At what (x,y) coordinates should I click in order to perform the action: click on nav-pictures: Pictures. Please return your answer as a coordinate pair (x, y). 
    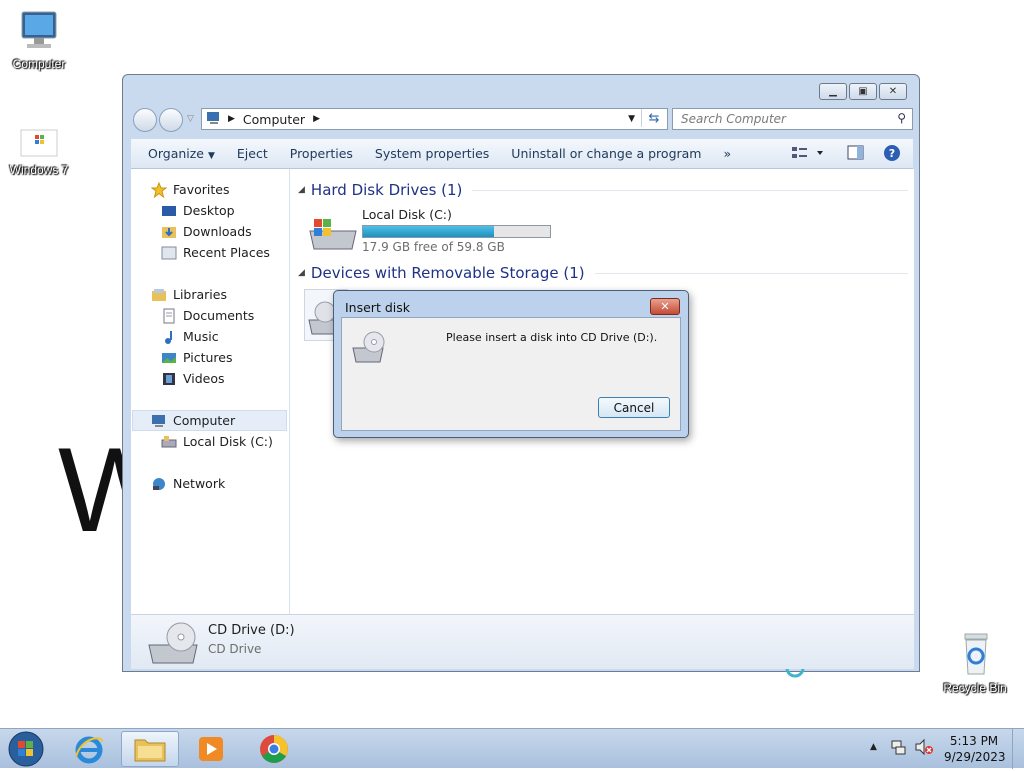
    Looking at the image, I should click on (197, 357).